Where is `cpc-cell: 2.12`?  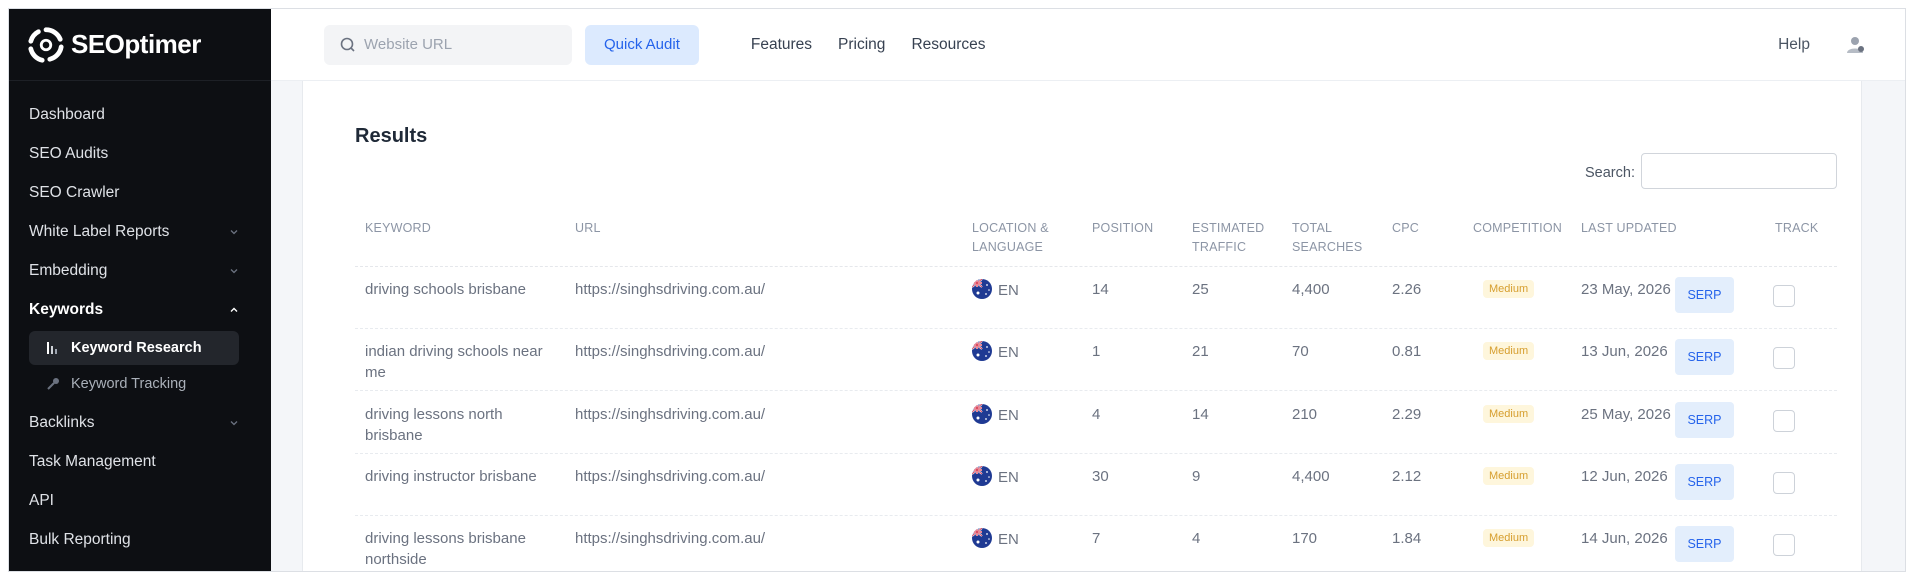
cpc-cell: 2.12 is located at coordinates (1407, 476).